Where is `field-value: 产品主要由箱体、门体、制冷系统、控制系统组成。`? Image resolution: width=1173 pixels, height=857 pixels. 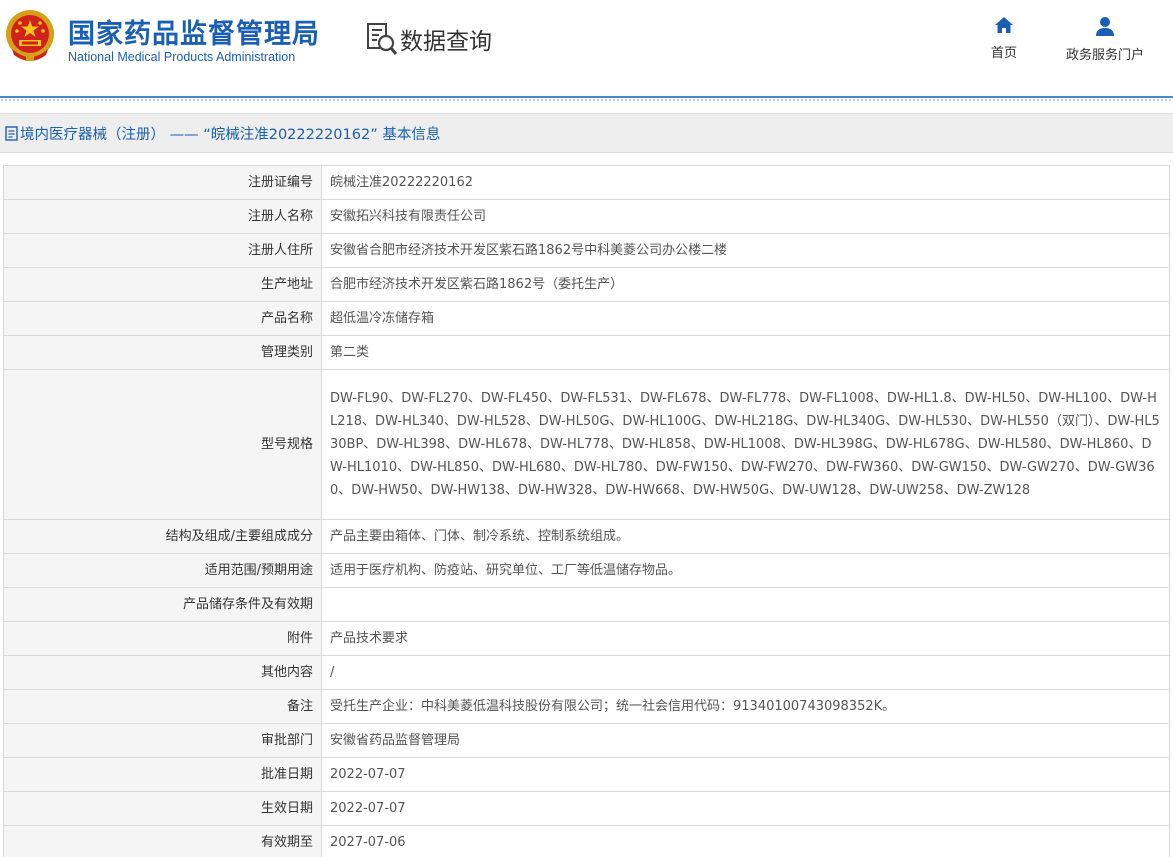
field-value: 产品主要由箱体、门体、制冷系统、控制系统组成。 is located at coordinates (745, 536).